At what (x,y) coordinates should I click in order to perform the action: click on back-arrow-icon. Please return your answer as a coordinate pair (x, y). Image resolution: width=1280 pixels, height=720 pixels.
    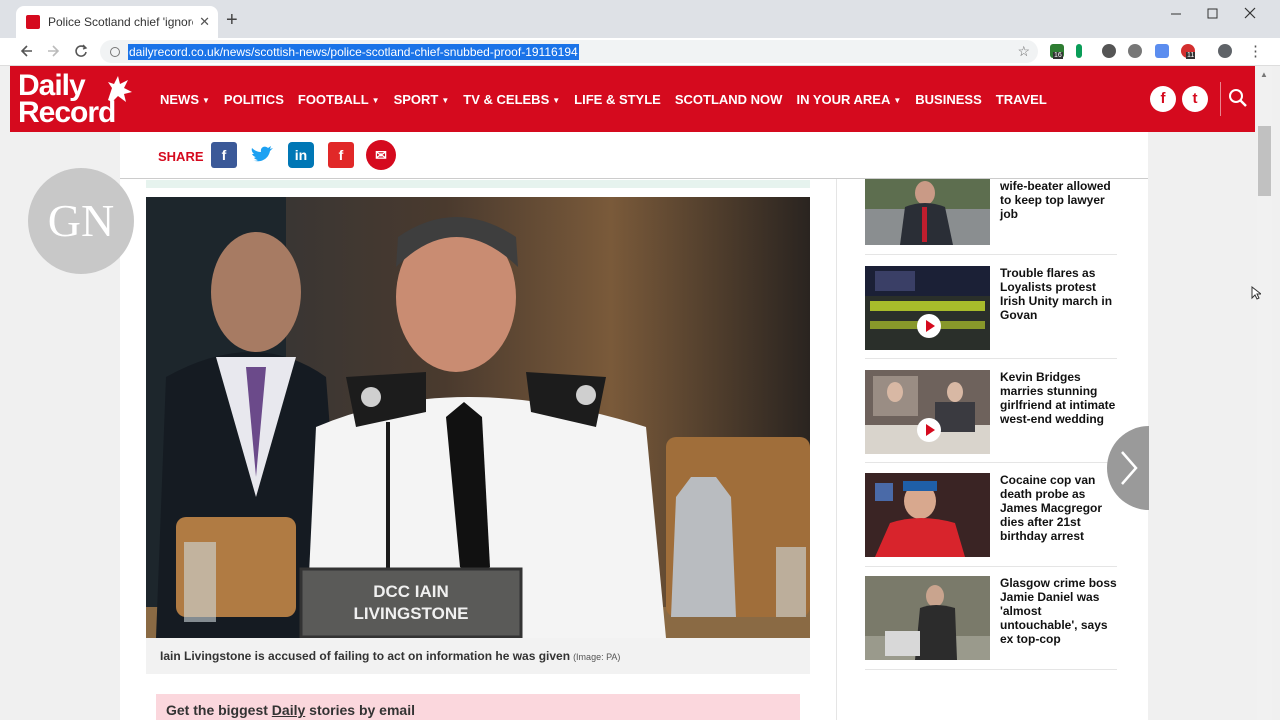
    Looking at the image, I should click on (27, 53).